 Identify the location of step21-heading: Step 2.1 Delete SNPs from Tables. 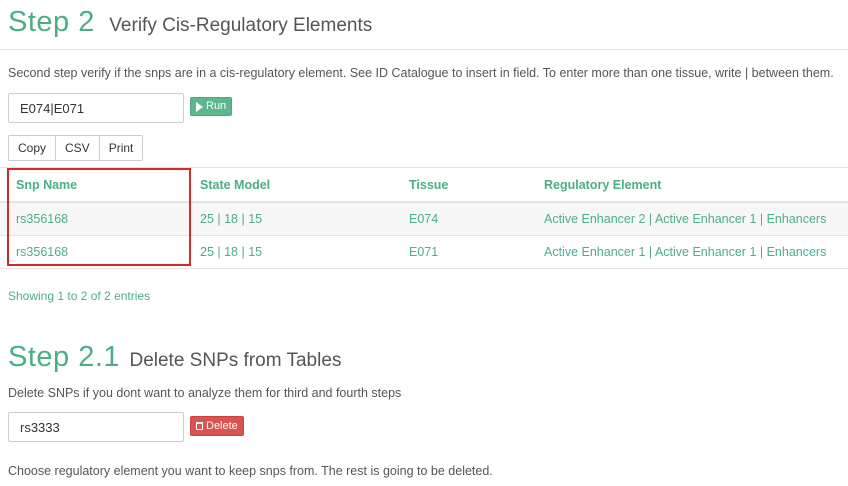
(174, 357).